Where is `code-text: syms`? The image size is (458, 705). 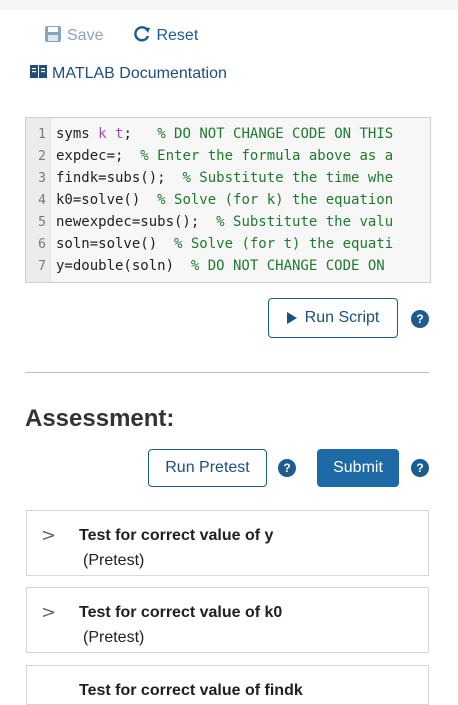
code-text: syms is located at coordinates (77, 134).